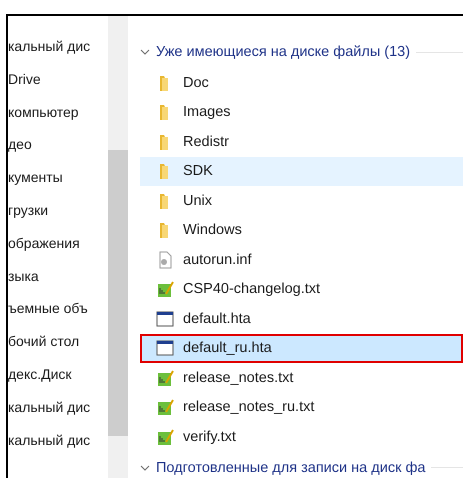 This screenshot has width=463, height=480. I want to click on group-header: Подготовленные для записи на диск фа, so click(291, 468).